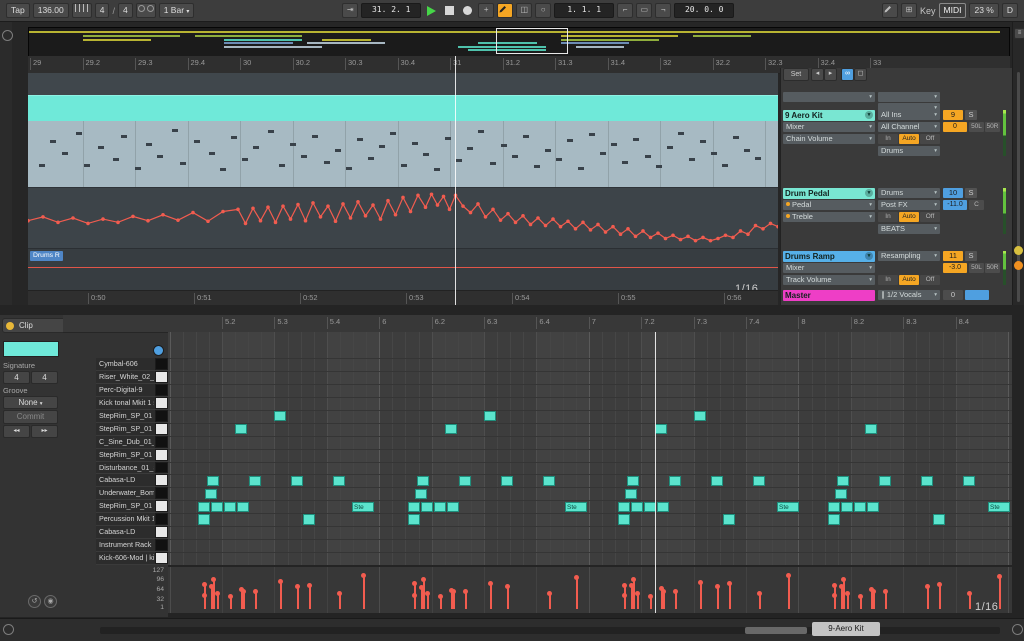  What do you see at coordinates (909, 229) in the screenshot?
I see `output-select: BEATS ▾` at bounding box center [909, 229].